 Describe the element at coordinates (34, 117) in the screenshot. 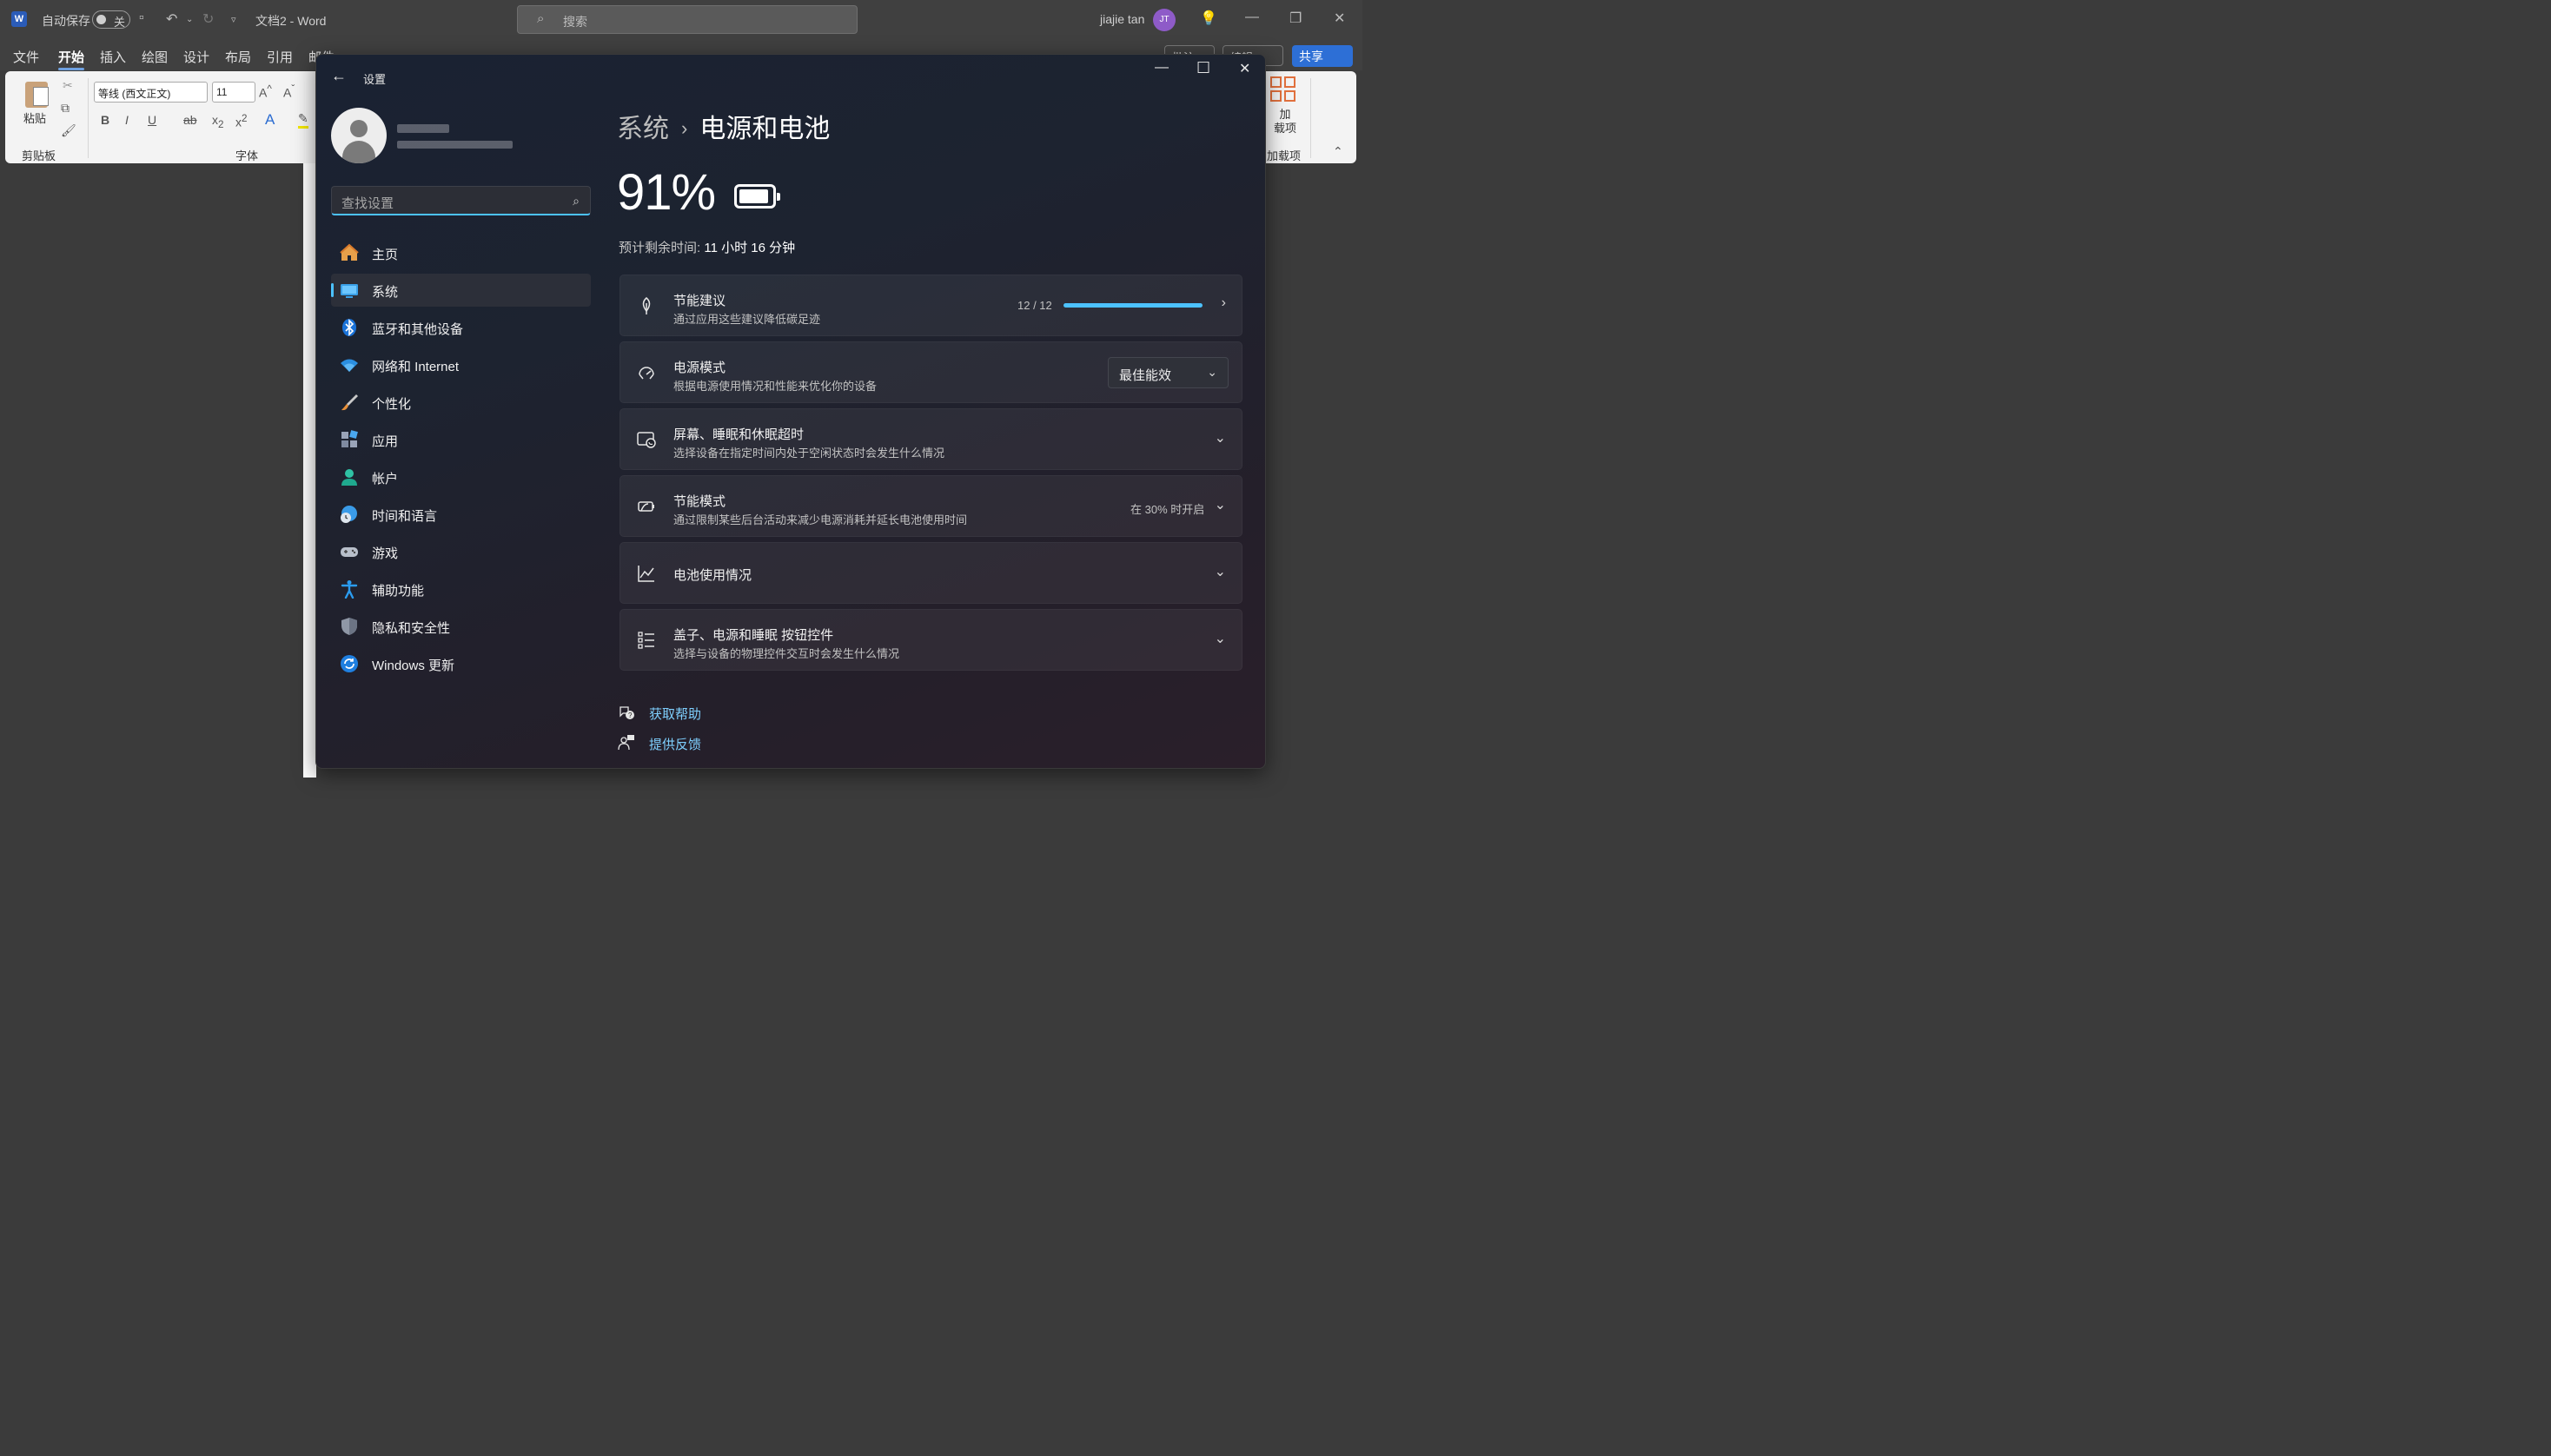

I see `paste-button-label: 粘贴` at that location.